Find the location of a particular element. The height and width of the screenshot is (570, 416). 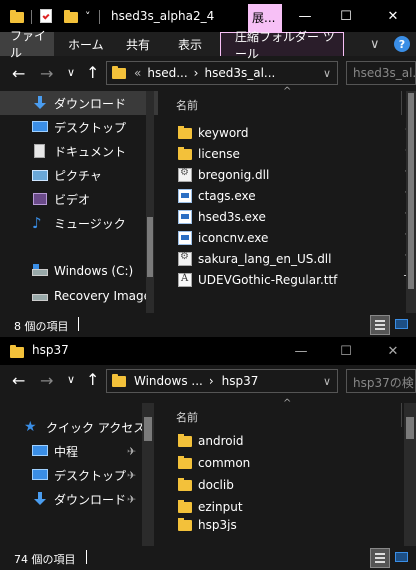

address-bar: « hsed... › hsed3s_al... ∨ is located at coordinates (222, 73).